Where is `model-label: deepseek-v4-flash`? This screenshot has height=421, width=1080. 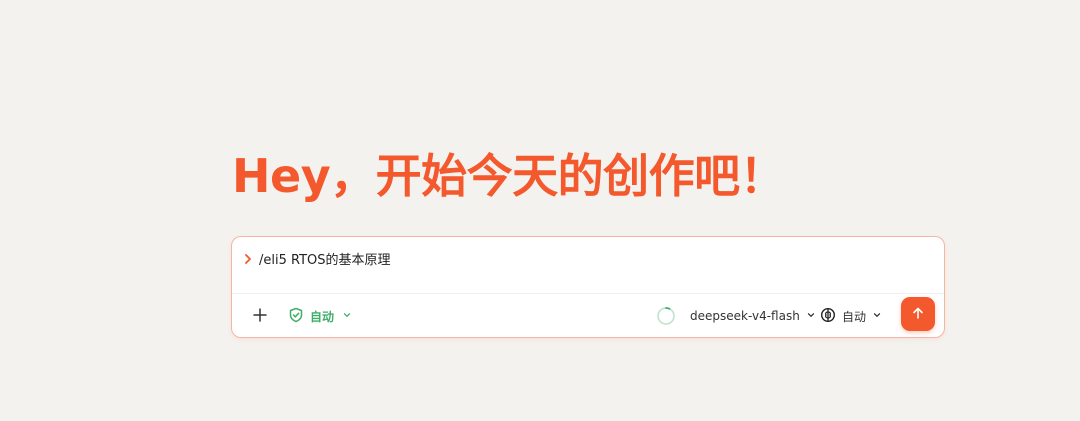 model-label: deepseek-v4-flash is located at coordinates (745, 316).